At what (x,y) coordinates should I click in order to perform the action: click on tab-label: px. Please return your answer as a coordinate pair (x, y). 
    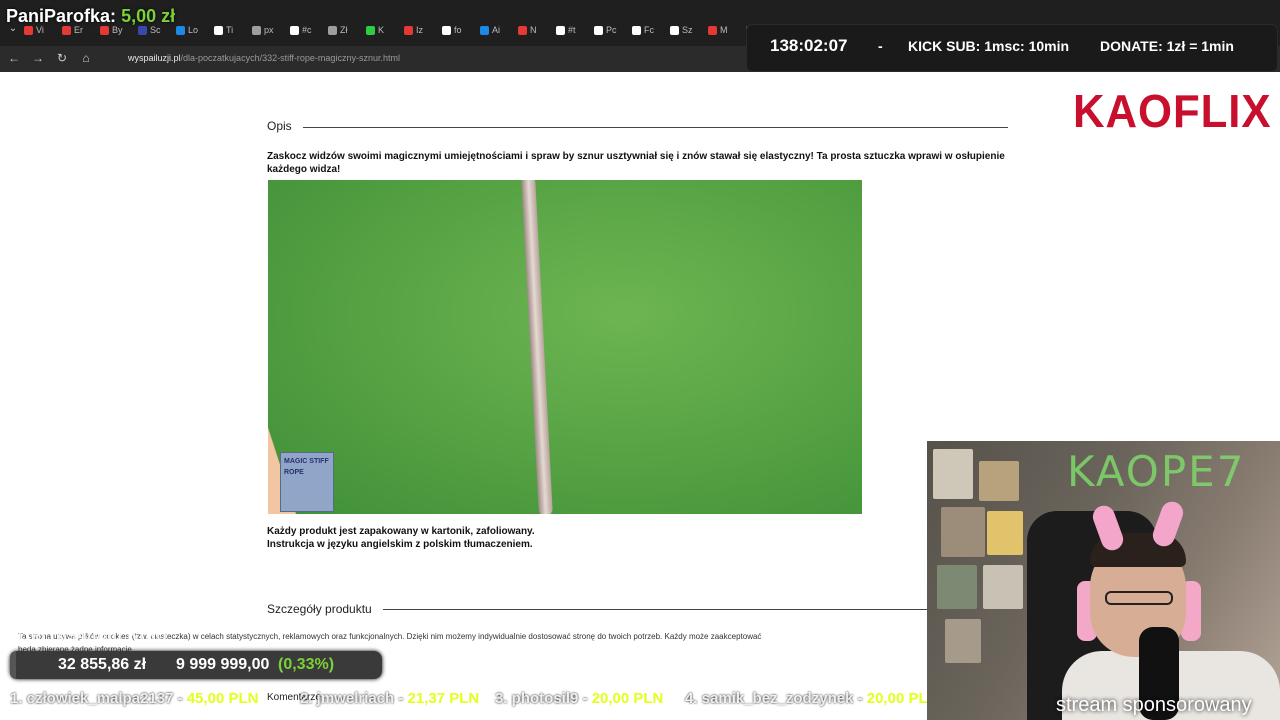
    Looking at the image, I should click on (269, 30).